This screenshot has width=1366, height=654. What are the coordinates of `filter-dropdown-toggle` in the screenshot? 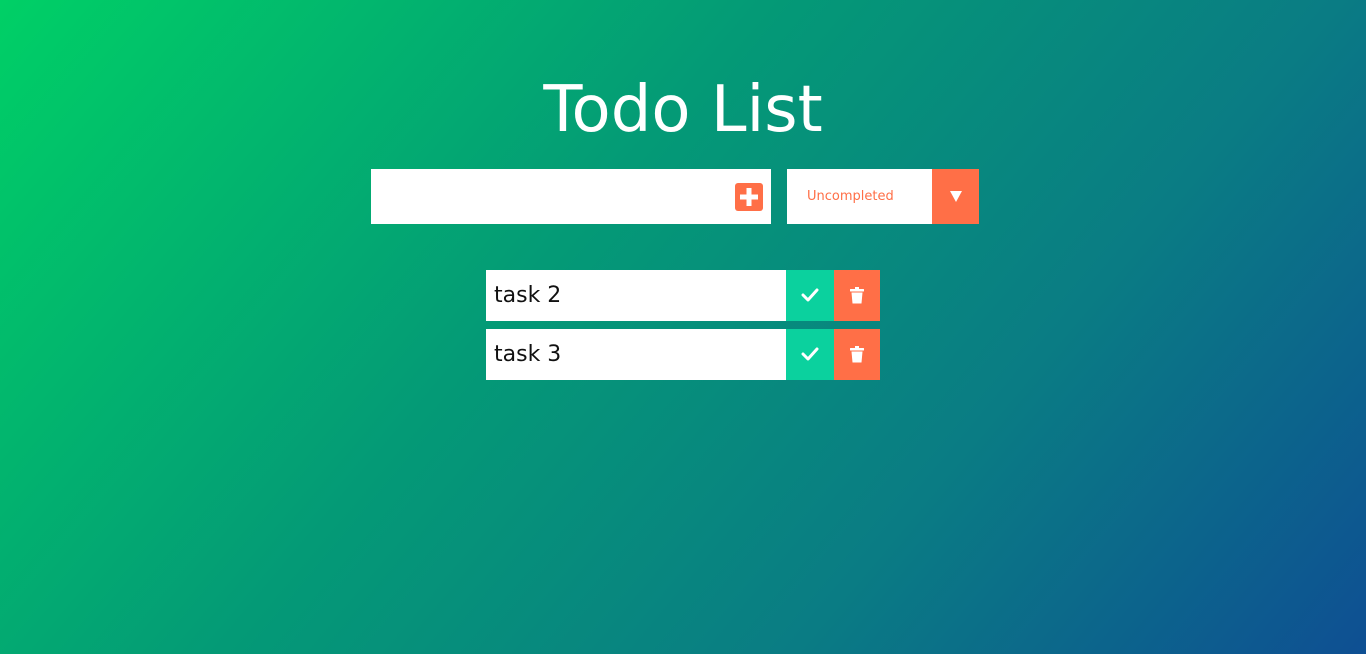 It's located at (955, 196).